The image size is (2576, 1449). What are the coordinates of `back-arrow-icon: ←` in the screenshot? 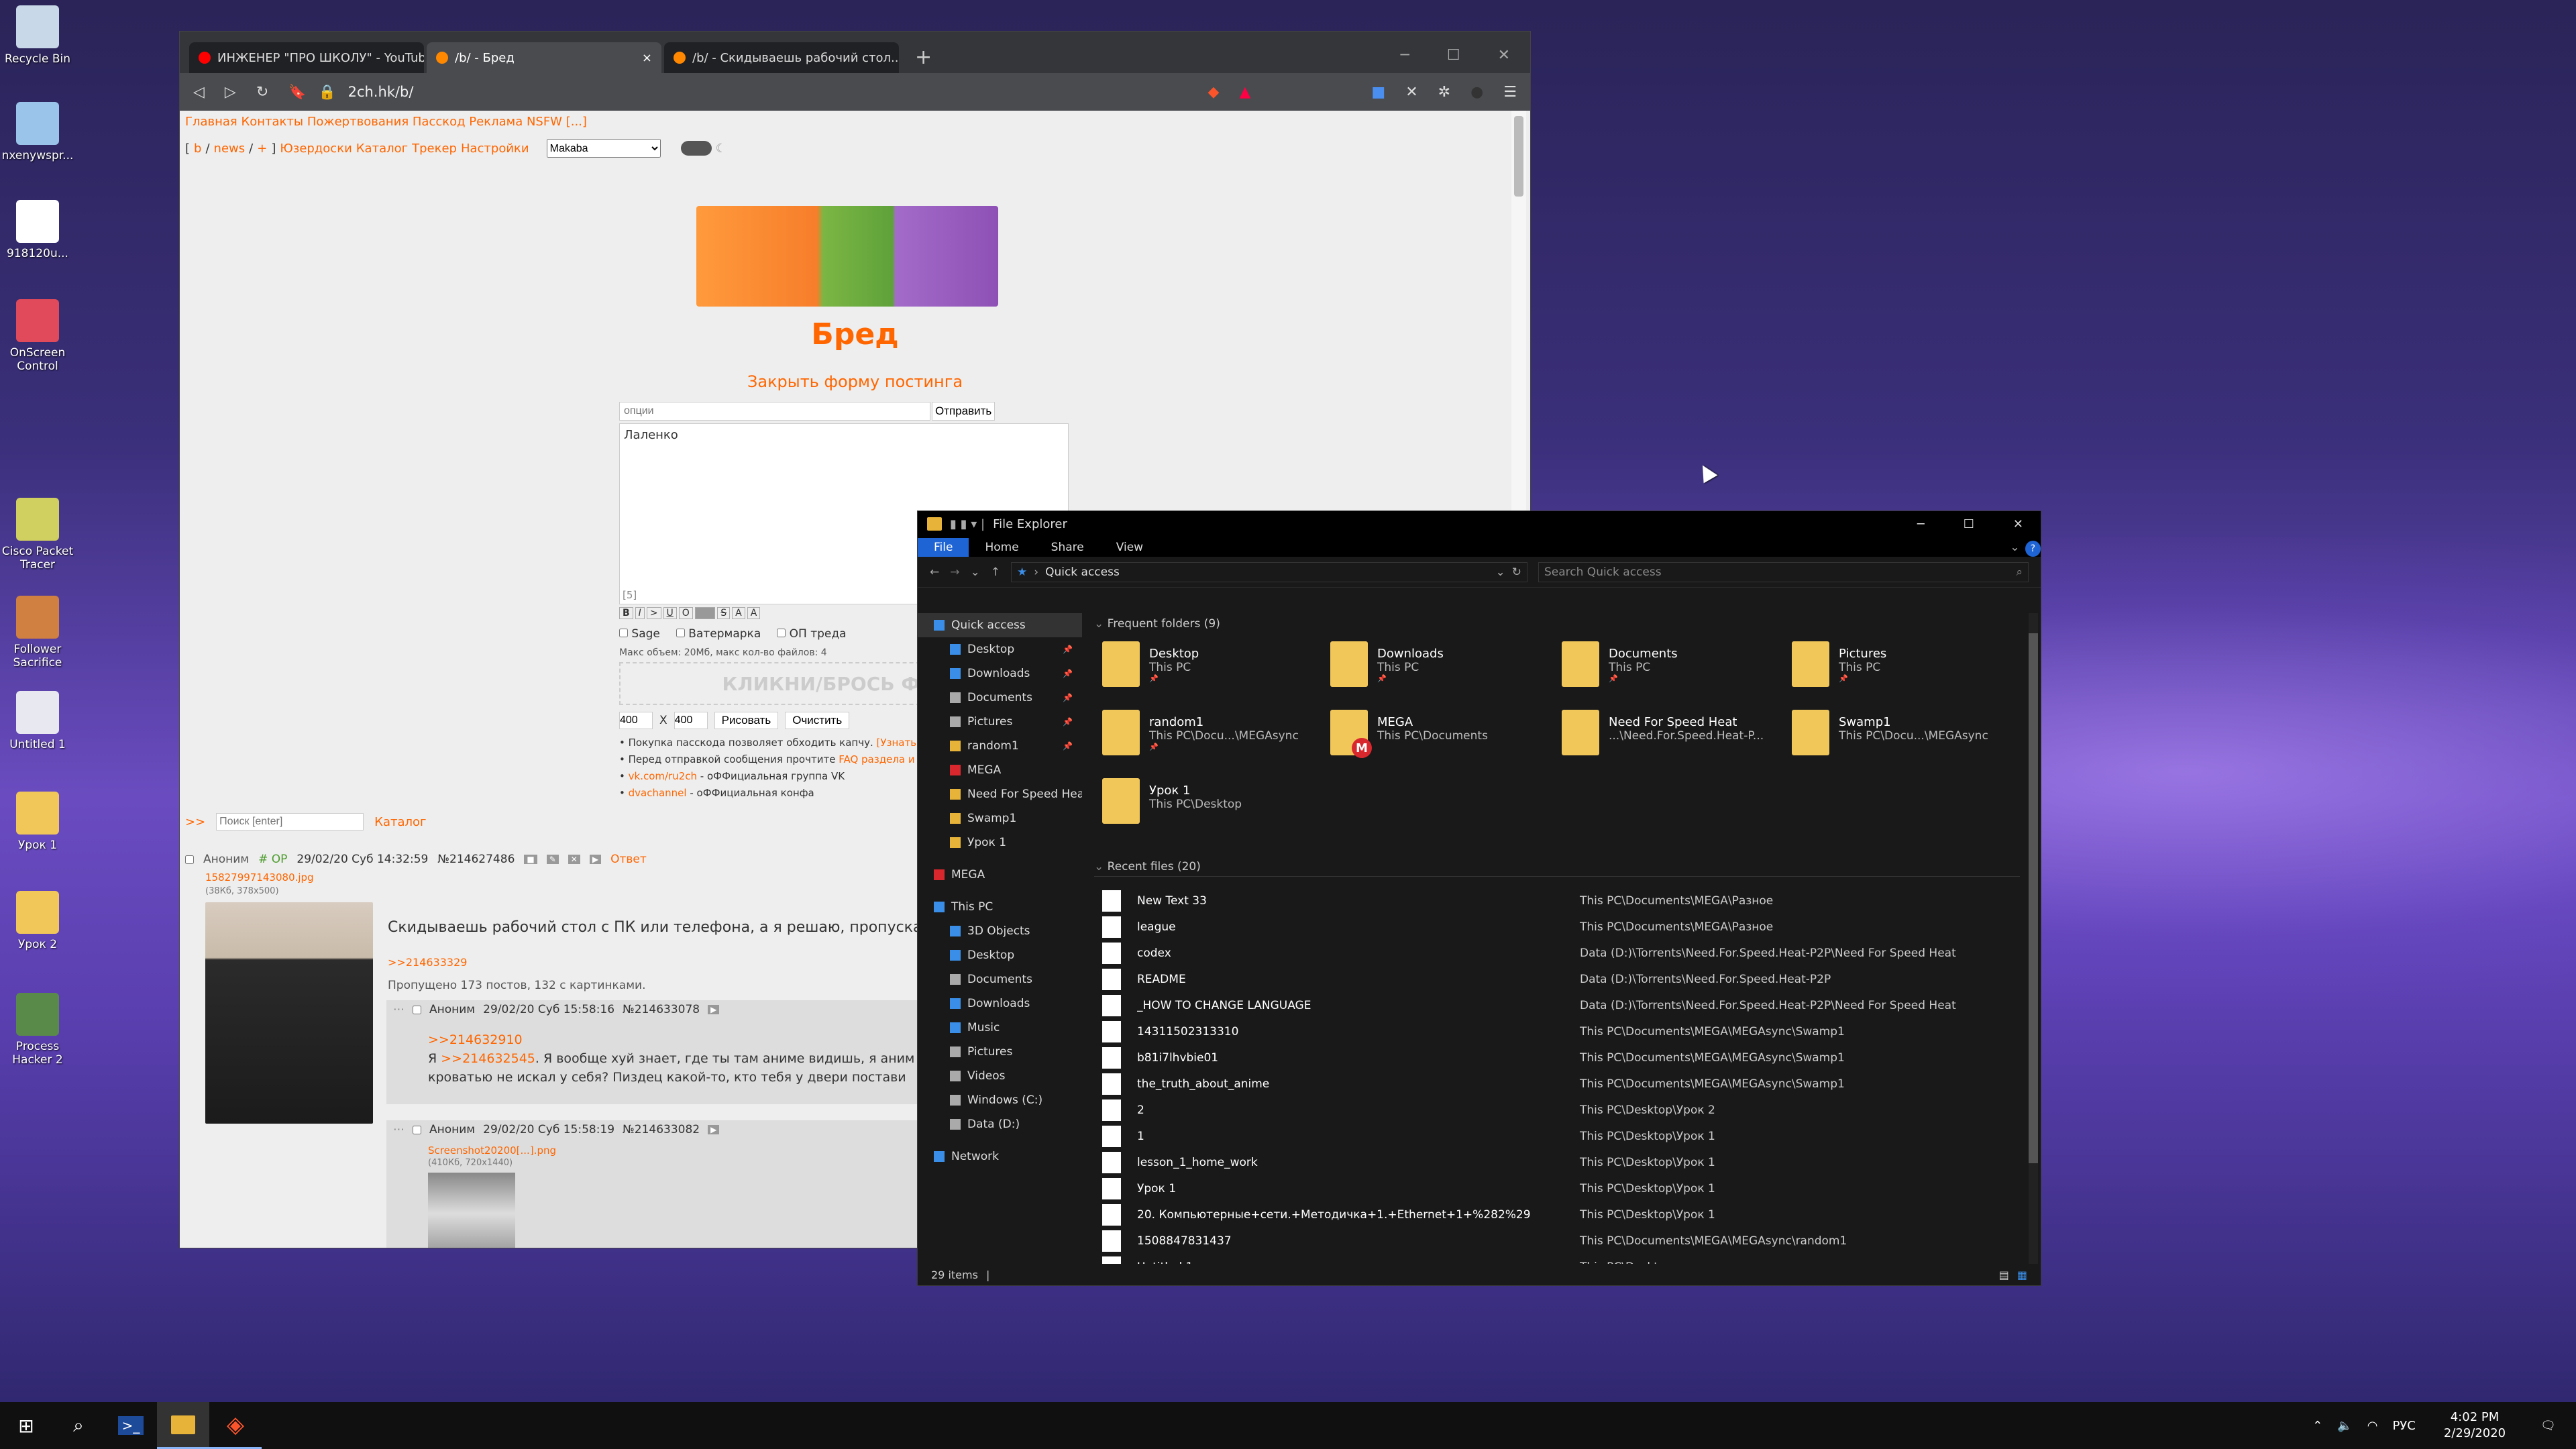 It's located at (934, 572).